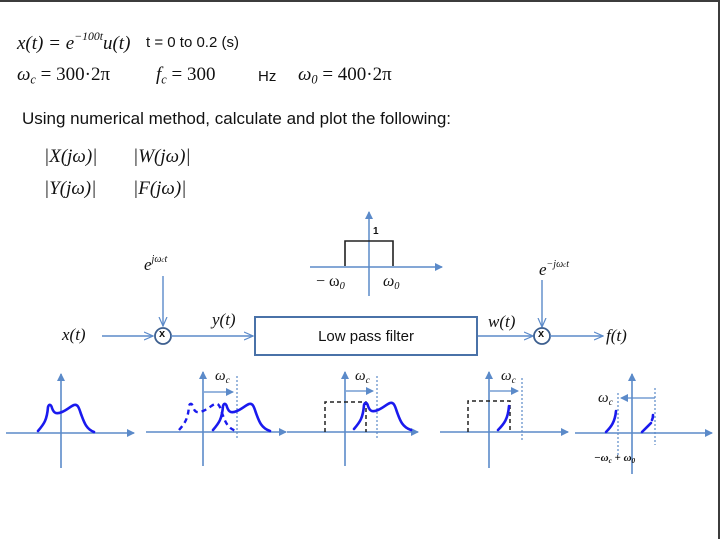  What do you see at coordinates (541, 334) in the screenshot?
I see `mixer2-symbol: x` at bounding box center [541, 334].